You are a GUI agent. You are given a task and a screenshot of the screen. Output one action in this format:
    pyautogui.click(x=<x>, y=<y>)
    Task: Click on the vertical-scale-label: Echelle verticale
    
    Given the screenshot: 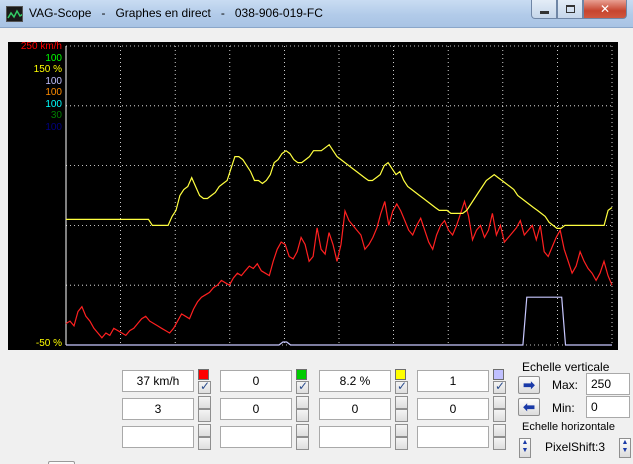 What is the action you would take?
    pyautogui.click(x=566, y=367)
    